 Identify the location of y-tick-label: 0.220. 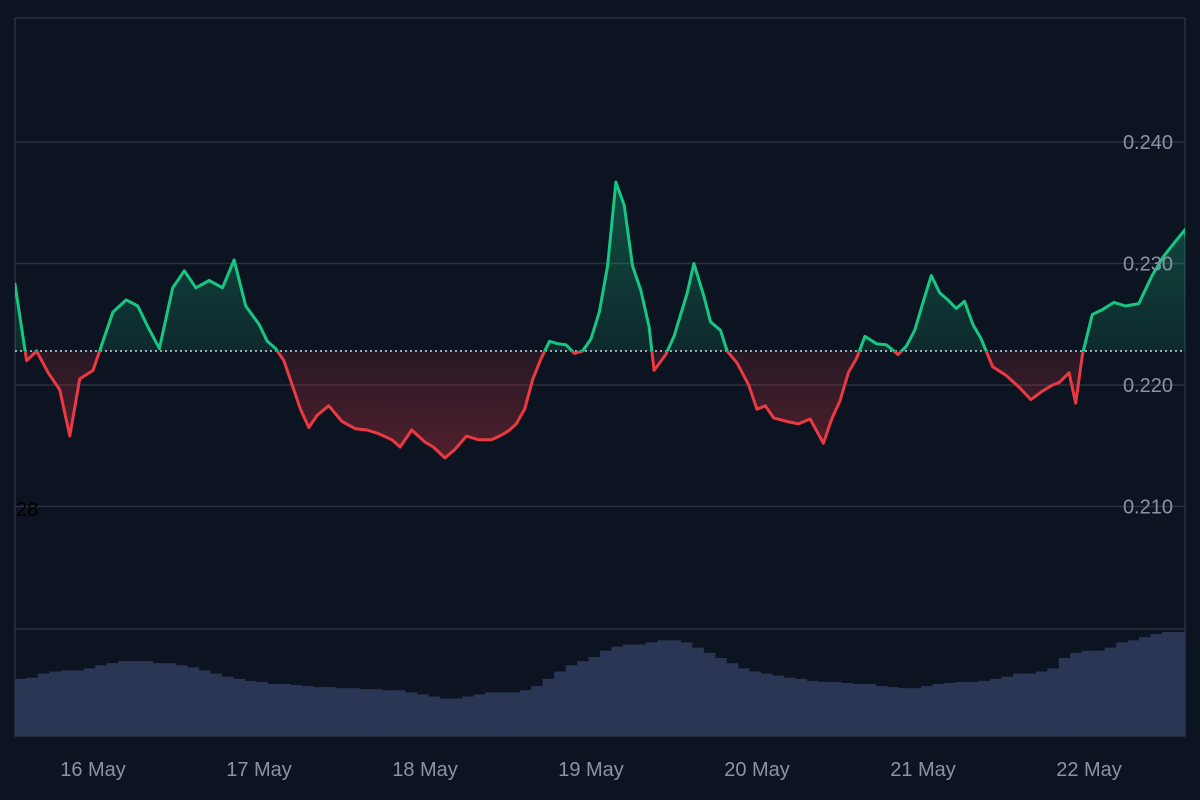
(1148, 386).